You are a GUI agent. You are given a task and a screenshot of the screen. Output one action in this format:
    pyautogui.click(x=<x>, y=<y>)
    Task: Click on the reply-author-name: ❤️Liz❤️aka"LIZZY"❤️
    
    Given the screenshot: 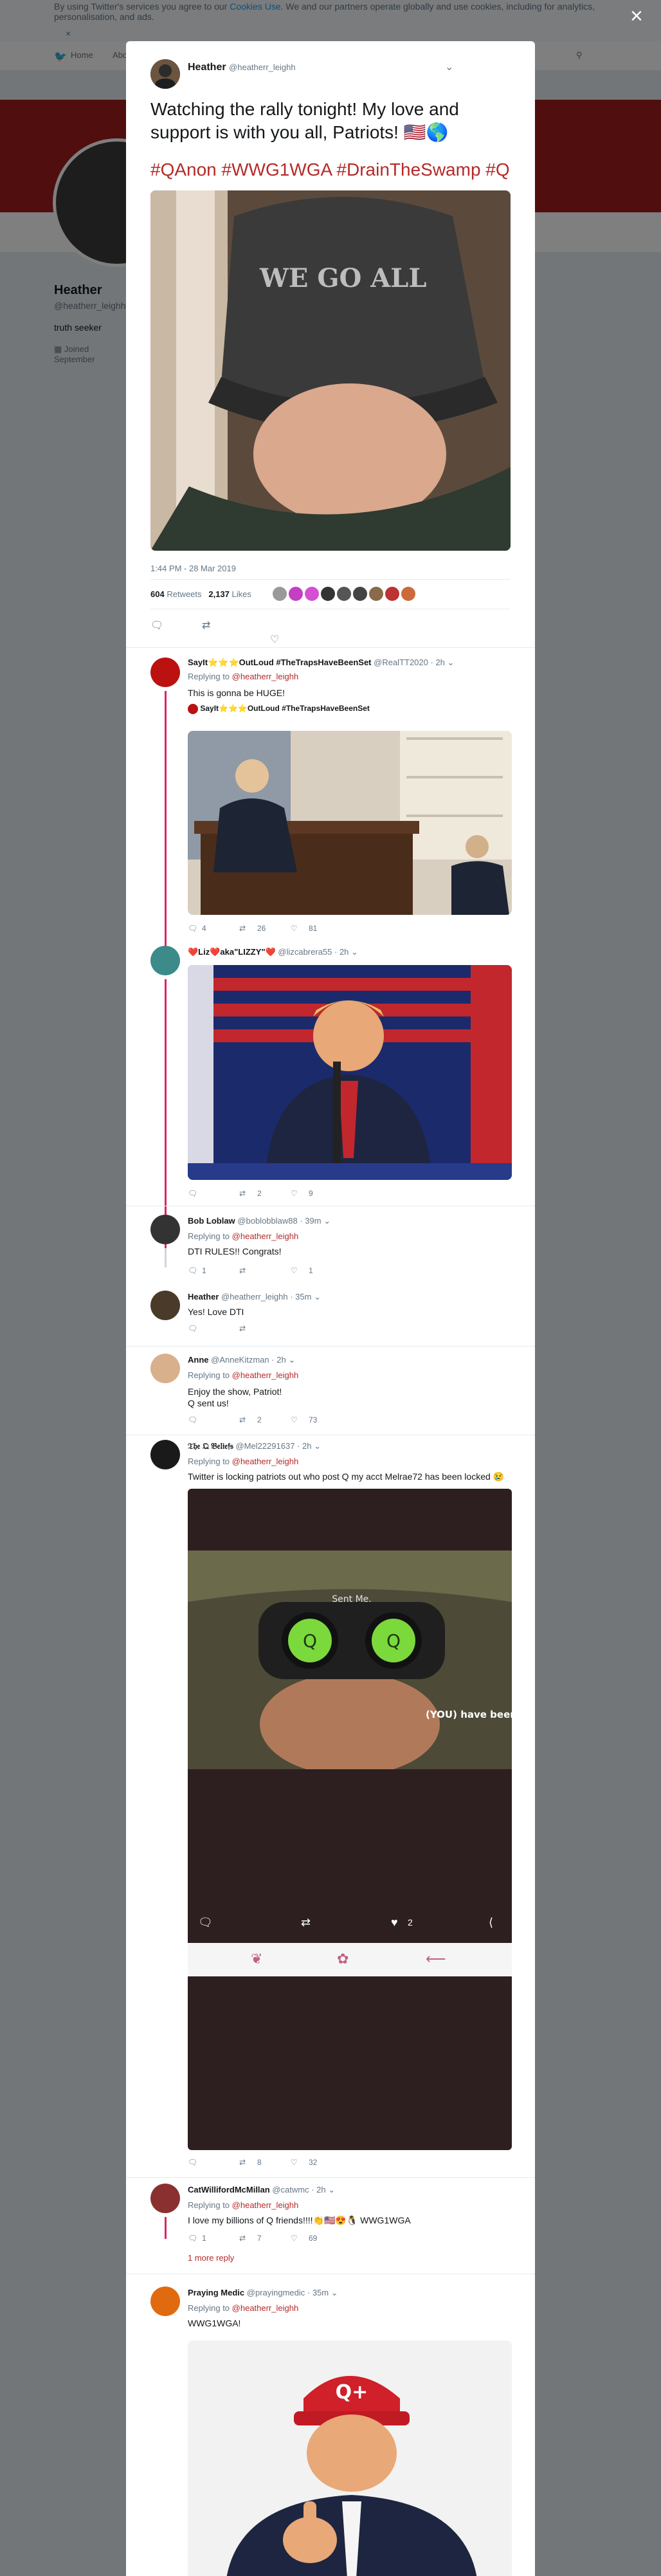 What is the action you would take?
    pyautogui.click(x=232, y=952)
    